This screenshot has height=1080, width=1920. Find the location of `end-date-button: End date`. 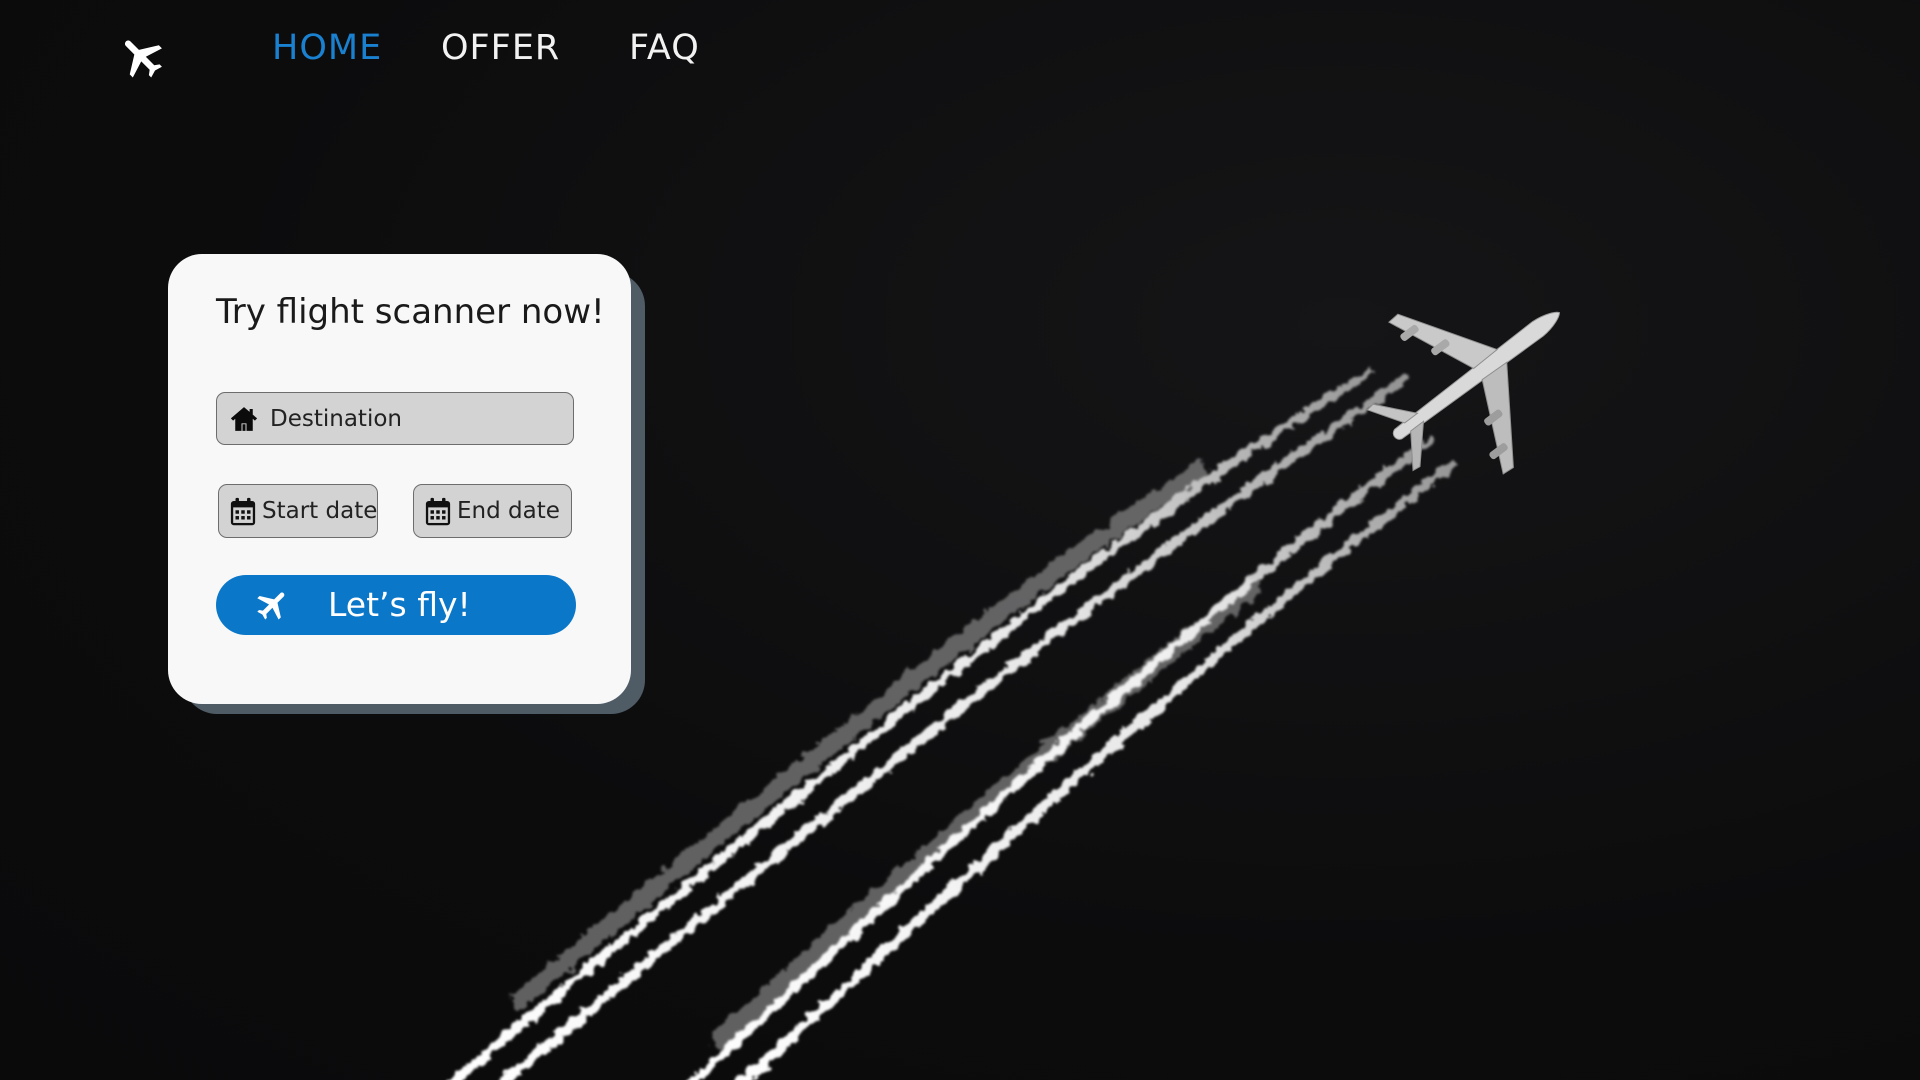

end-date-button: End date is located at coordinates (492, 511).